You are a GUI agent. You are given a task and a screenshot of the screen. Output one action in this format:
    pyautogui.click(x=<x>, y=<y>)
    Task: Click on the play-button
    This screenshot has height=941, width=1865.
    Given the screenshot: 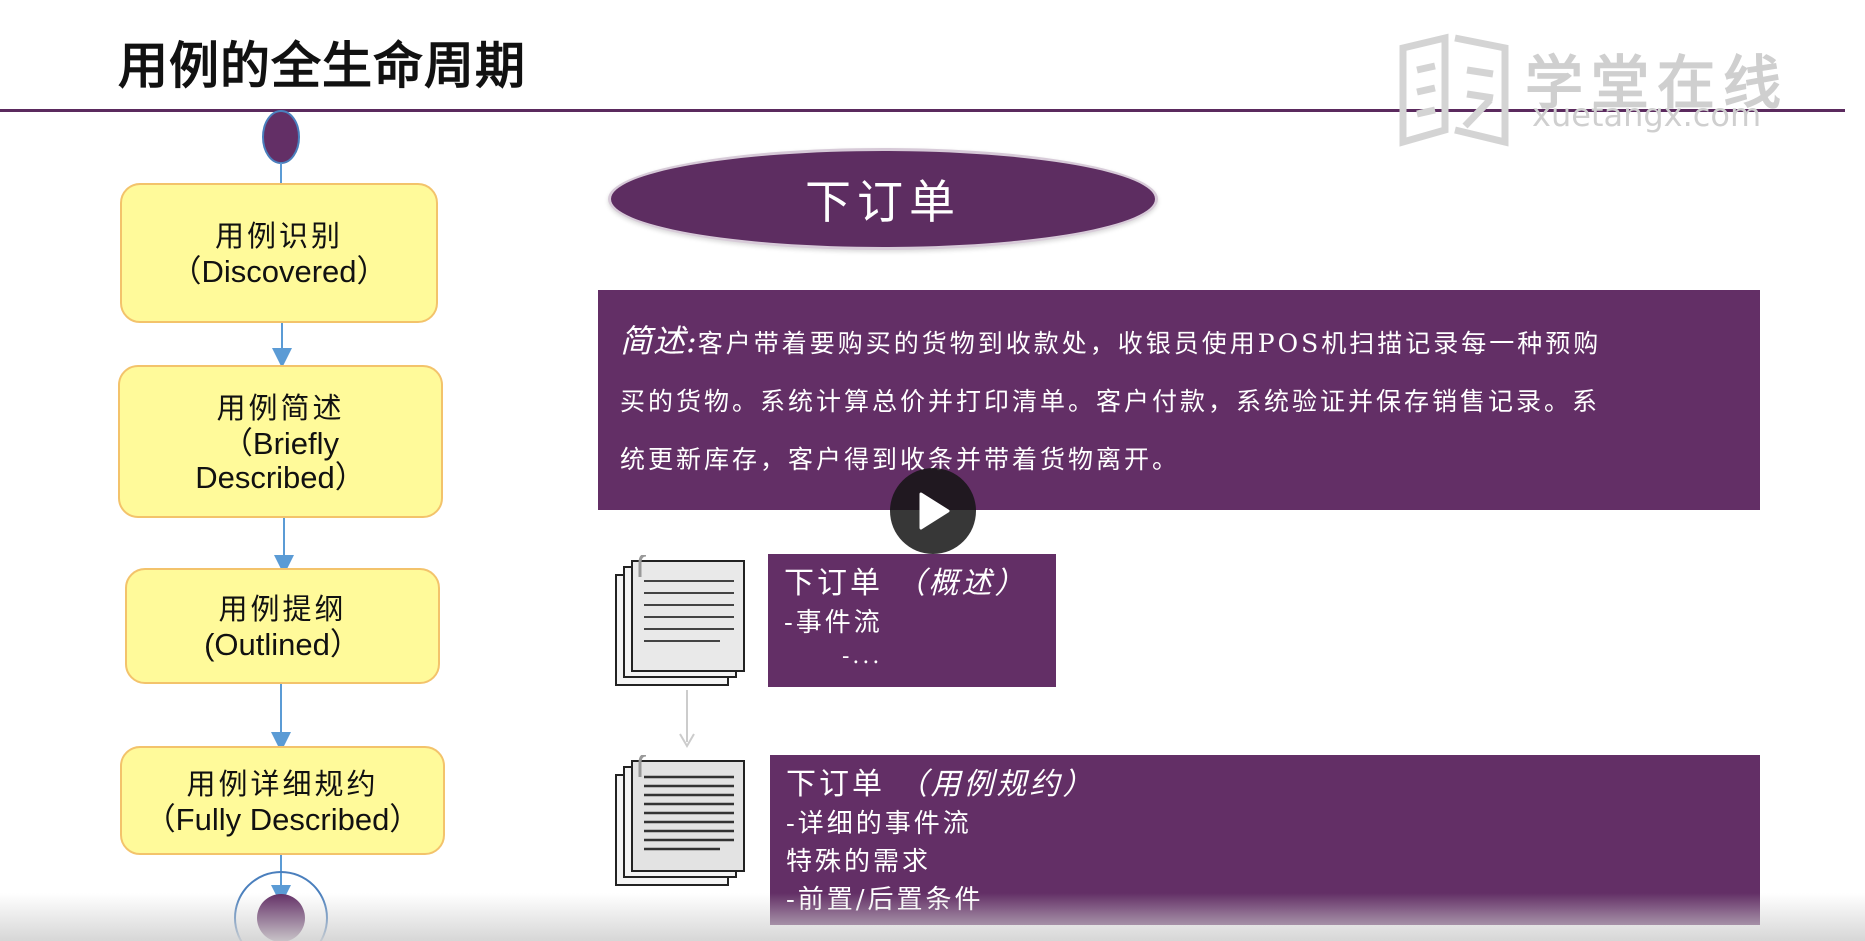 What is the action you would take?
    pyautogui.click(x=933, y=511)
    